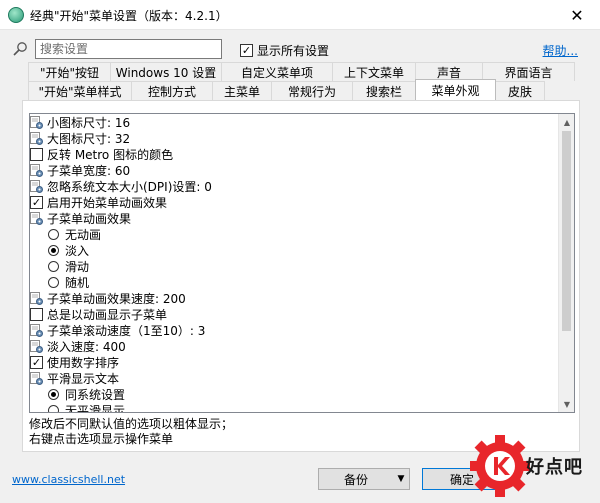 This screenshot has width=600, height=503. What do you see at coordinates (295, 234) in the screenshot?
I see `setting-item: 无动画` at bounding box center [295, 234].